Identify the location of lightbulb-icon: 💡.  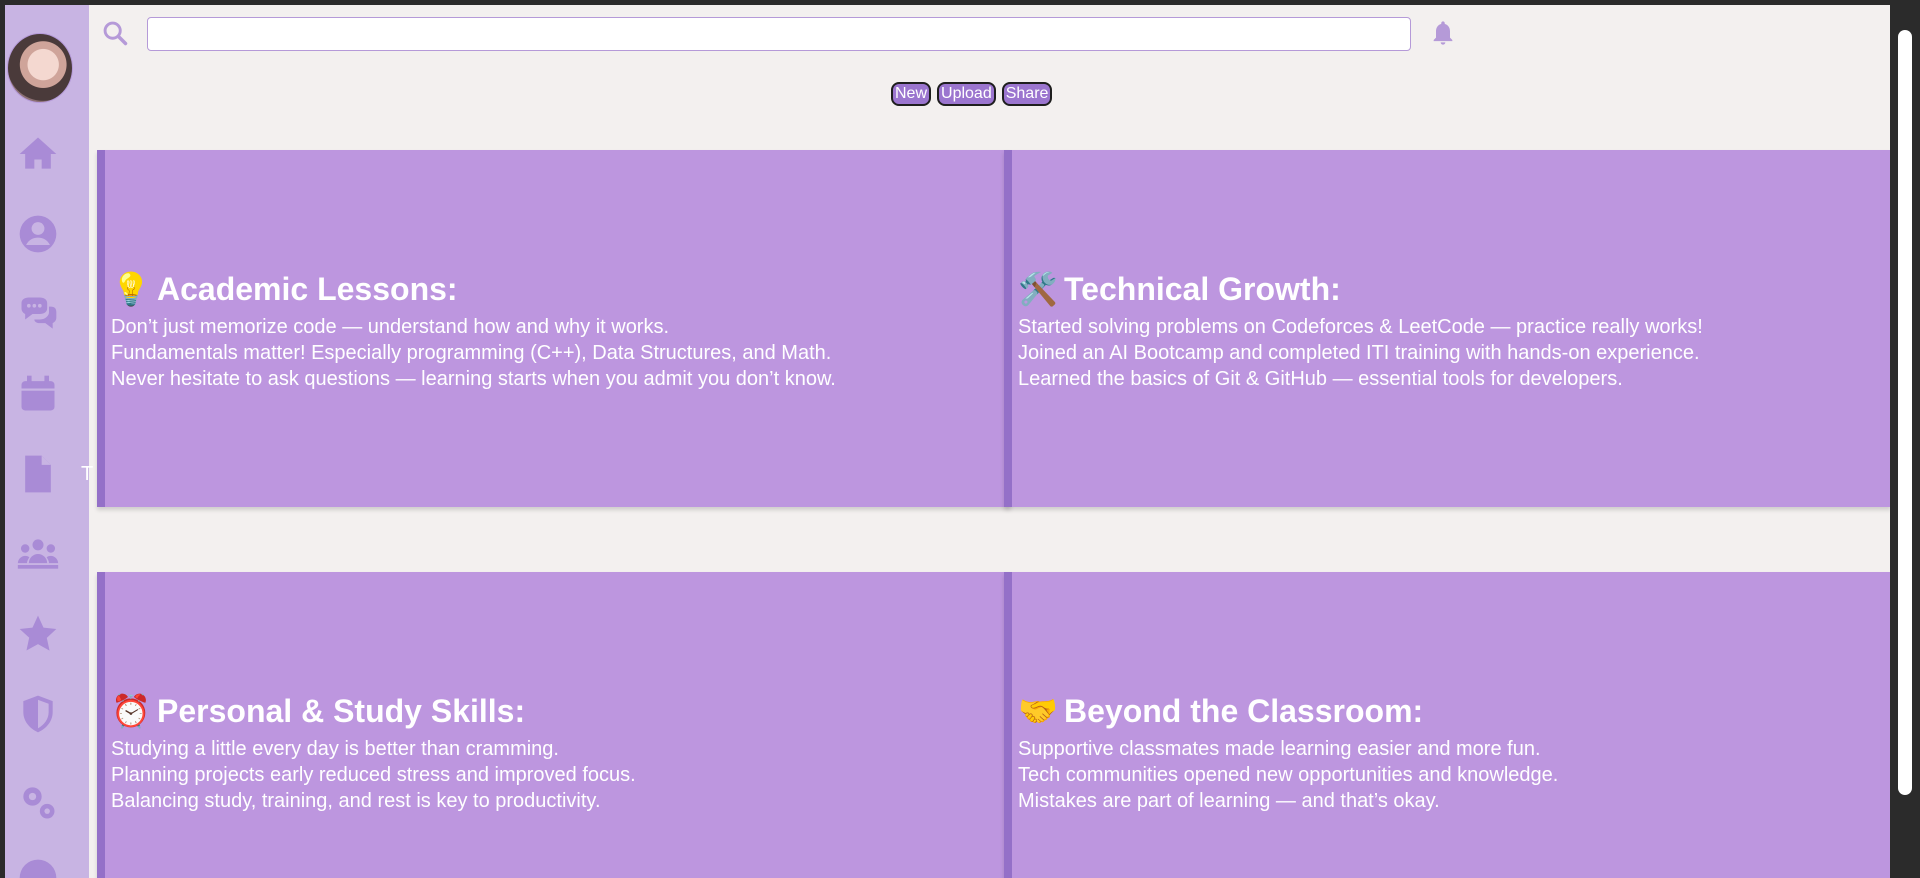
(131, 289).